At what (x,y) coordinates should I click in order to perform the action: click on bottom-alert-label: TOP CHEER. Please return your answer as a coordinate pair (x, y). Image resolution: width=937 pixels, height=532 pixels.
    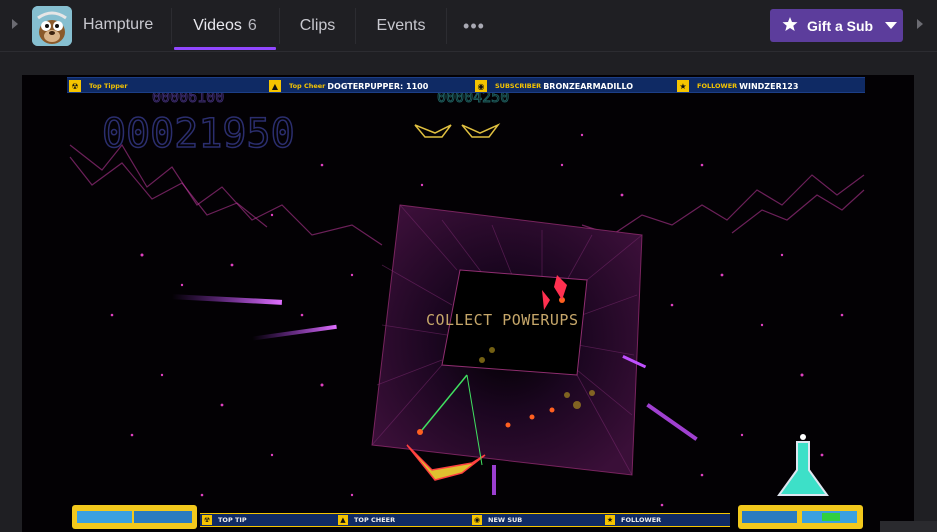
    Looking at the image, I should click on (375, 520).